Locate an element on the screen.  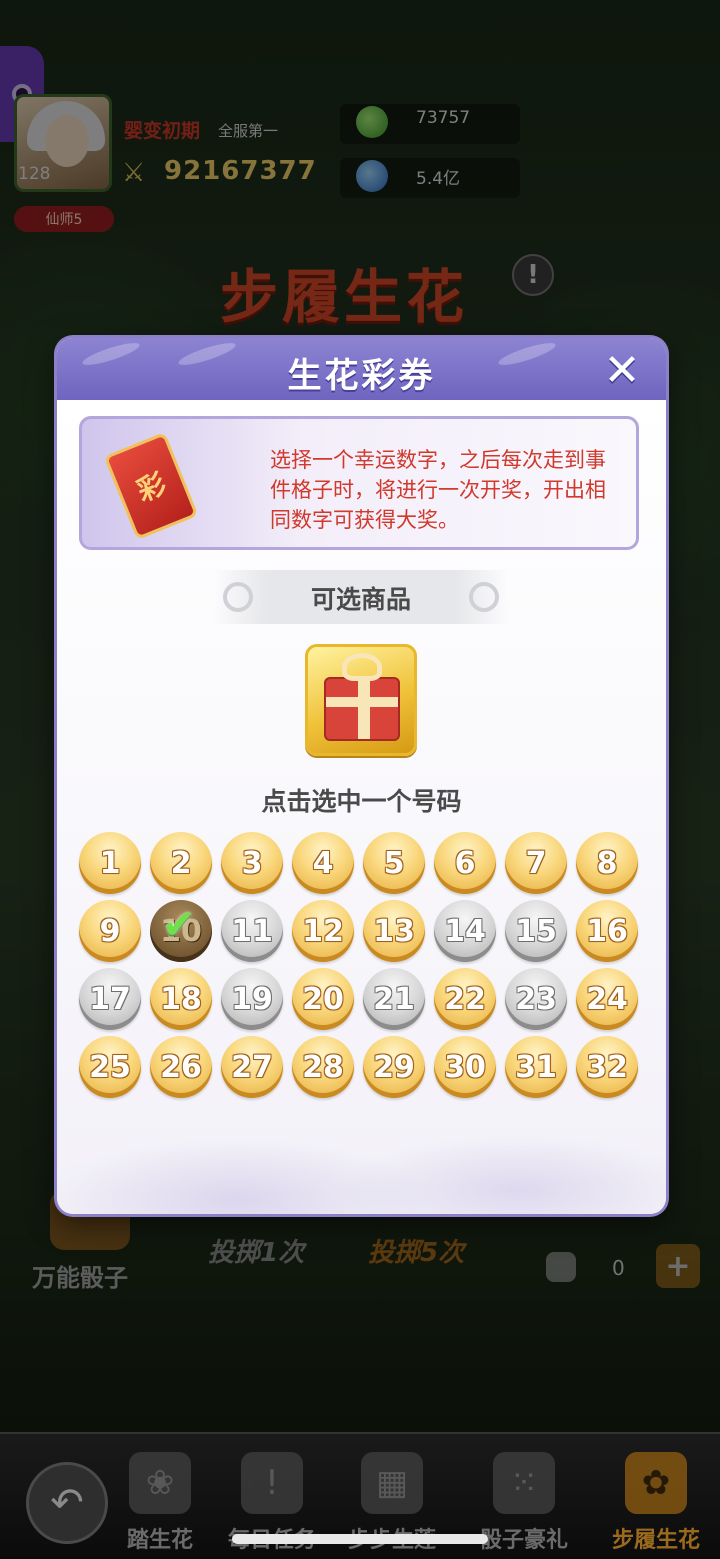
number-label: 3 is located at coordinates (252, 863).